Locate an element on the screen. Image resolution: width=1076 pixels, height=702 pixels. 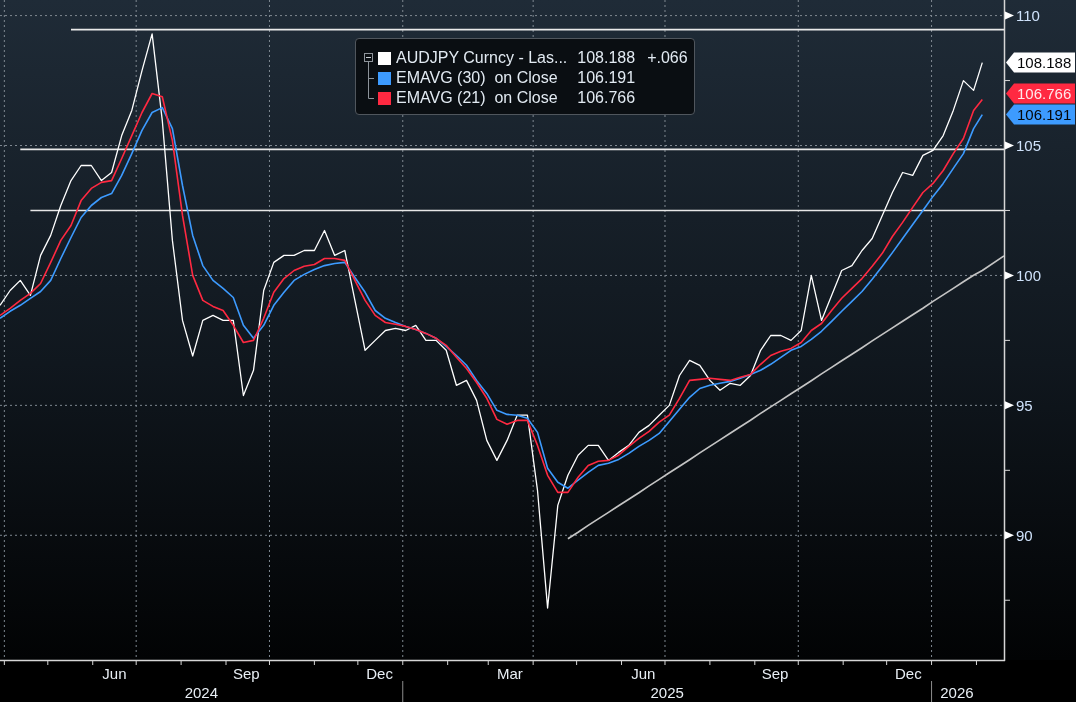
axis-label: 100 is located at coordinates (1029, 275).